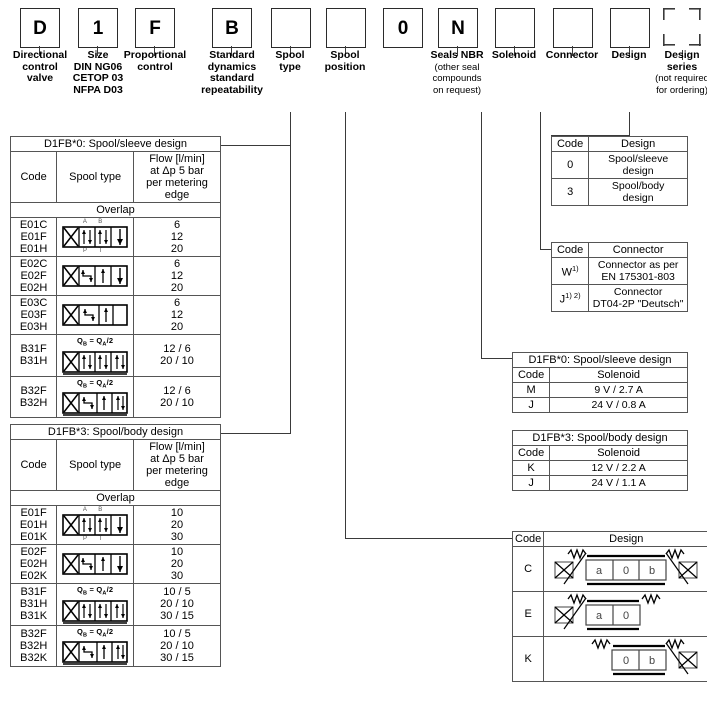  What do you see at coordinates (528, 614) in the screenshot?
I see `position-code: E` at bounding box center [528, 614].